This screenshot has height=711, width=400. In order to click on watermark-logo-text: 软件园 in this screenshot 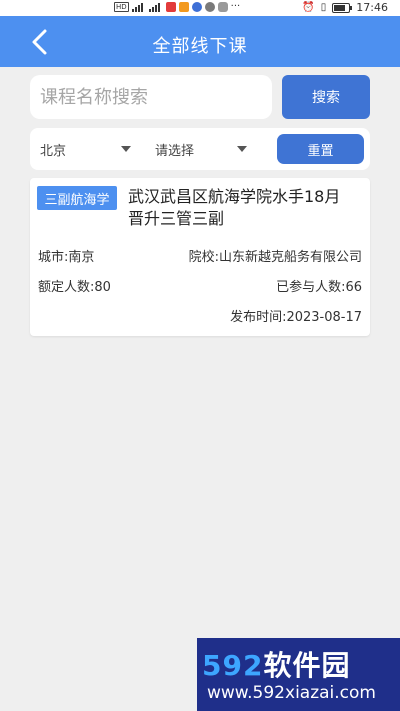, I will do `click(307, 665)`.